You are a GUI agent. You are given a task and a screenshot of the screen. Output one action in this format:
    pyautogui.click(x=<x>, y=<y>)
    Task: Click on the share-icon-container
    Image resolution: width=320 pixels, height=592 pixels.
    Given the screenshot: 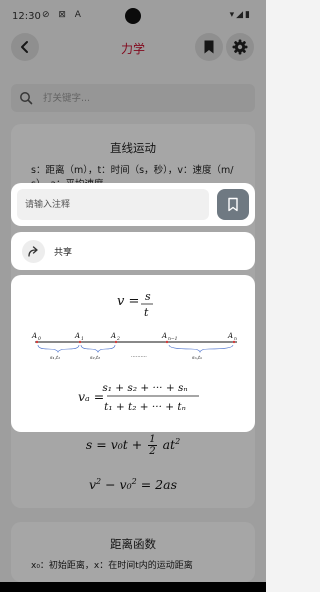 What is the action you would take?
    pyautogui.click(x=33, y=251)
    